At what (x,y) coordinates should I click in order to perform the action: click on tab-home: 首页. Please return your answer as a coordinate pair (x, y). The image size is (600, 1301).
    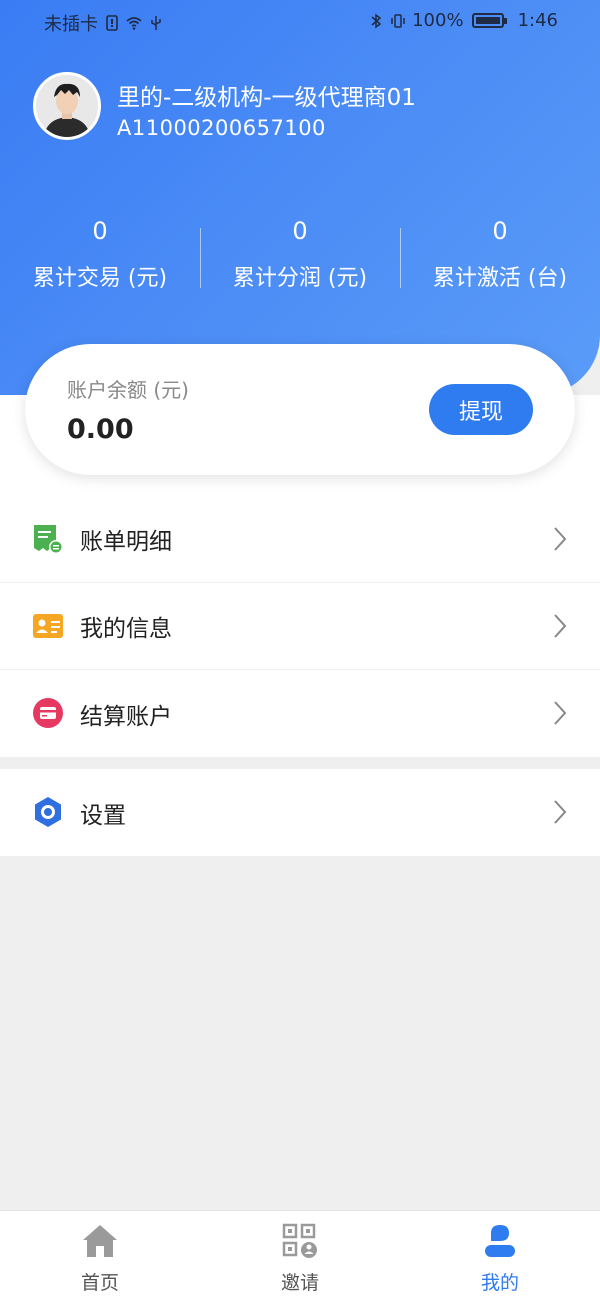
    Looking at the image, I should click on (100, 1256).